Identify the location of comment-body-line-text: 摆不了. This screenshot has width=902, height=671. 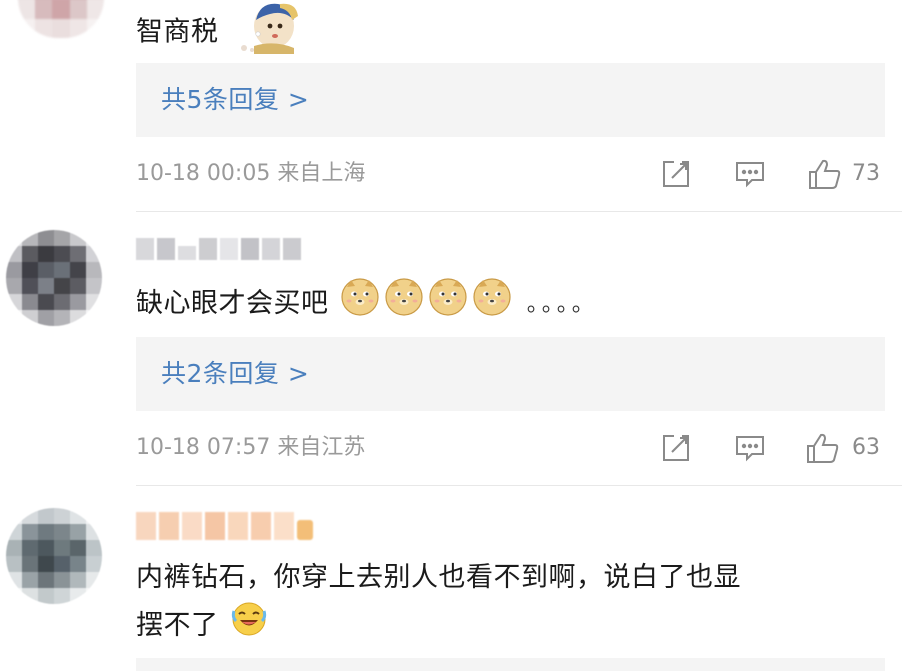
(177, 625).